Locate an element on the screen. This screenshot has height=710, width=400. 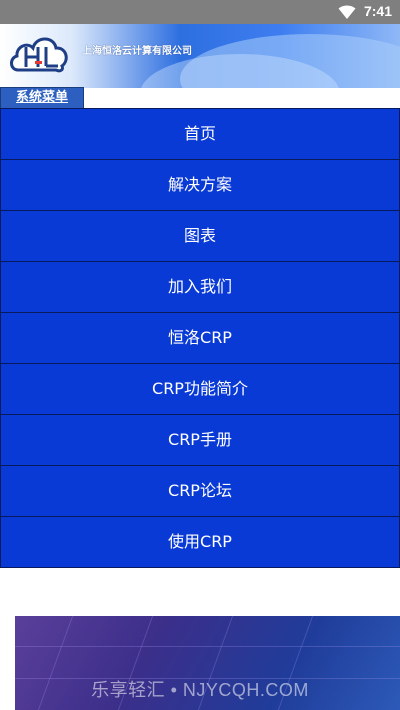
menu-item-crp-features: CRP功能简介 is located at coordinates (200, 389).